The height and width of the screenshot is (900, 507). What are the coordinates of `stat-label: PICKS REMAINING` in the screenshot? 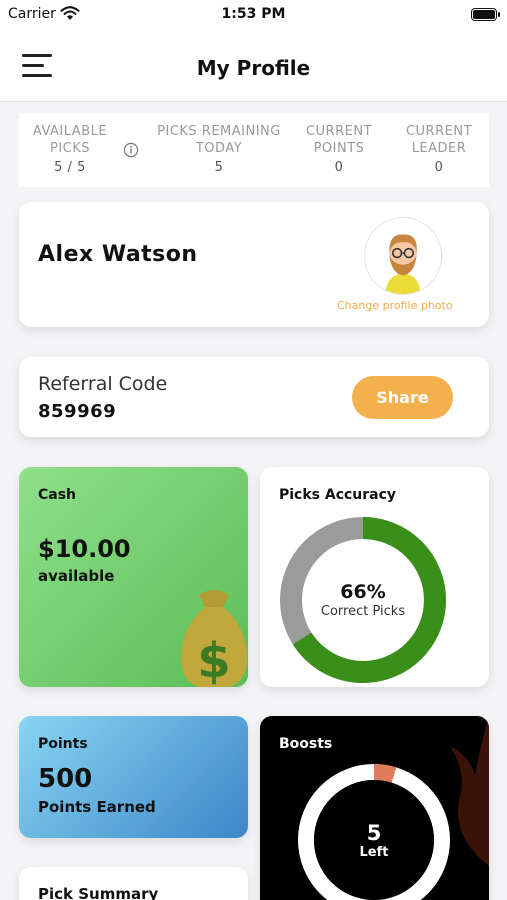 It's located at (219, 131).